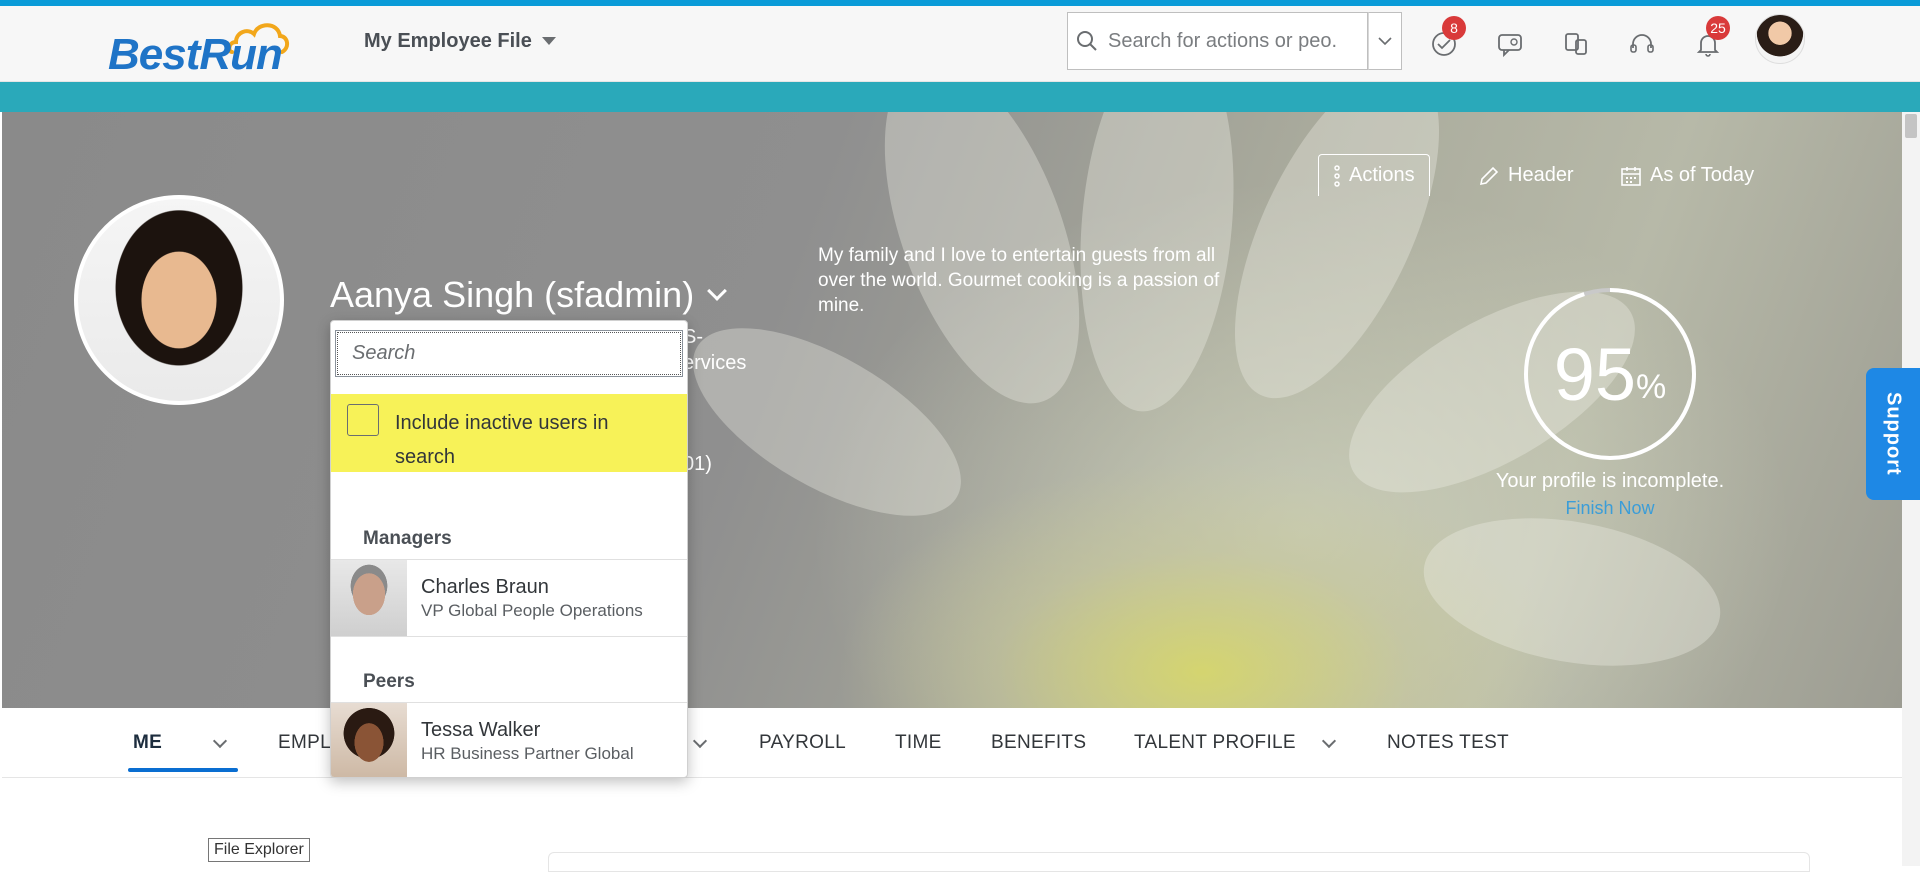  Describe the element at coordinates (1595, 374) in the screenshot. I see `completion-percent: 95` at that location.